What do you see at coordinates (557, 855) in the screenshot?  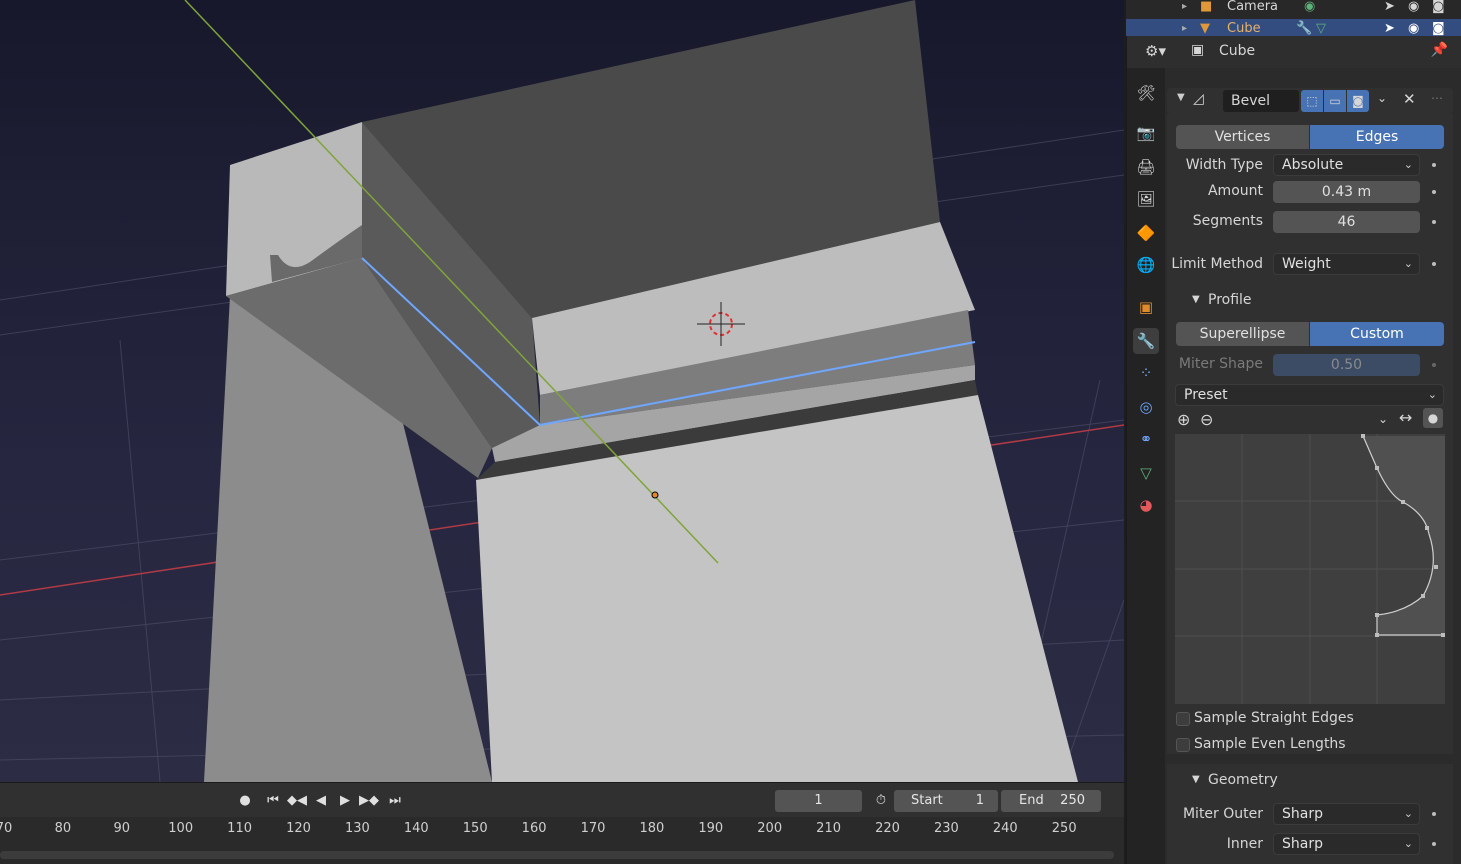 I see `timeline-scrollbar` at bounding box center [557, 855].